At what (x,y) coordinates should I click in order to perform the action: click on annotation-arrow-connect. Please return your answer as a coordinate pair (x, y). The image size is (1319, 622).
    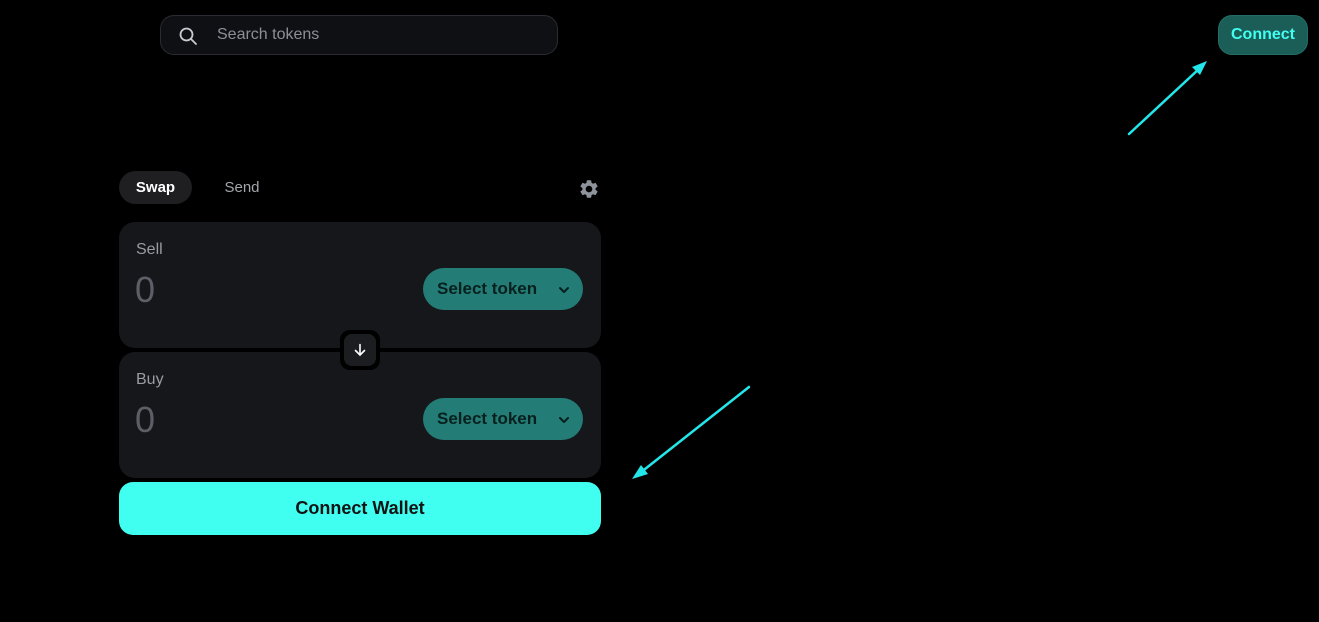
    Looking at the image, I should click on (1167, 98).